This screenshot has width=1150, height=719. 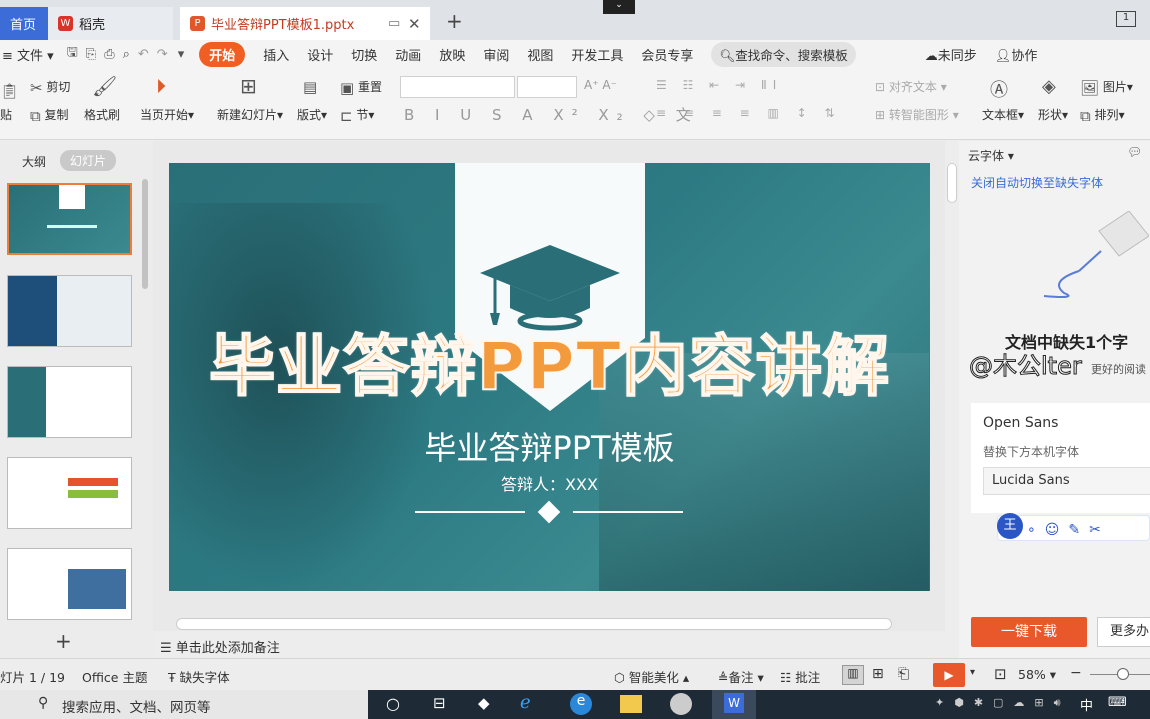 I want to click on format-brush-button: 格式刷, so click(x=102, y=114).